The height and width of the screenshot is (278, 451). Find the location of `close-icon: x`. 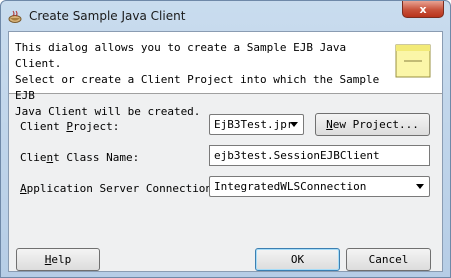

close-icon: x is located at coordinates (423, 9).